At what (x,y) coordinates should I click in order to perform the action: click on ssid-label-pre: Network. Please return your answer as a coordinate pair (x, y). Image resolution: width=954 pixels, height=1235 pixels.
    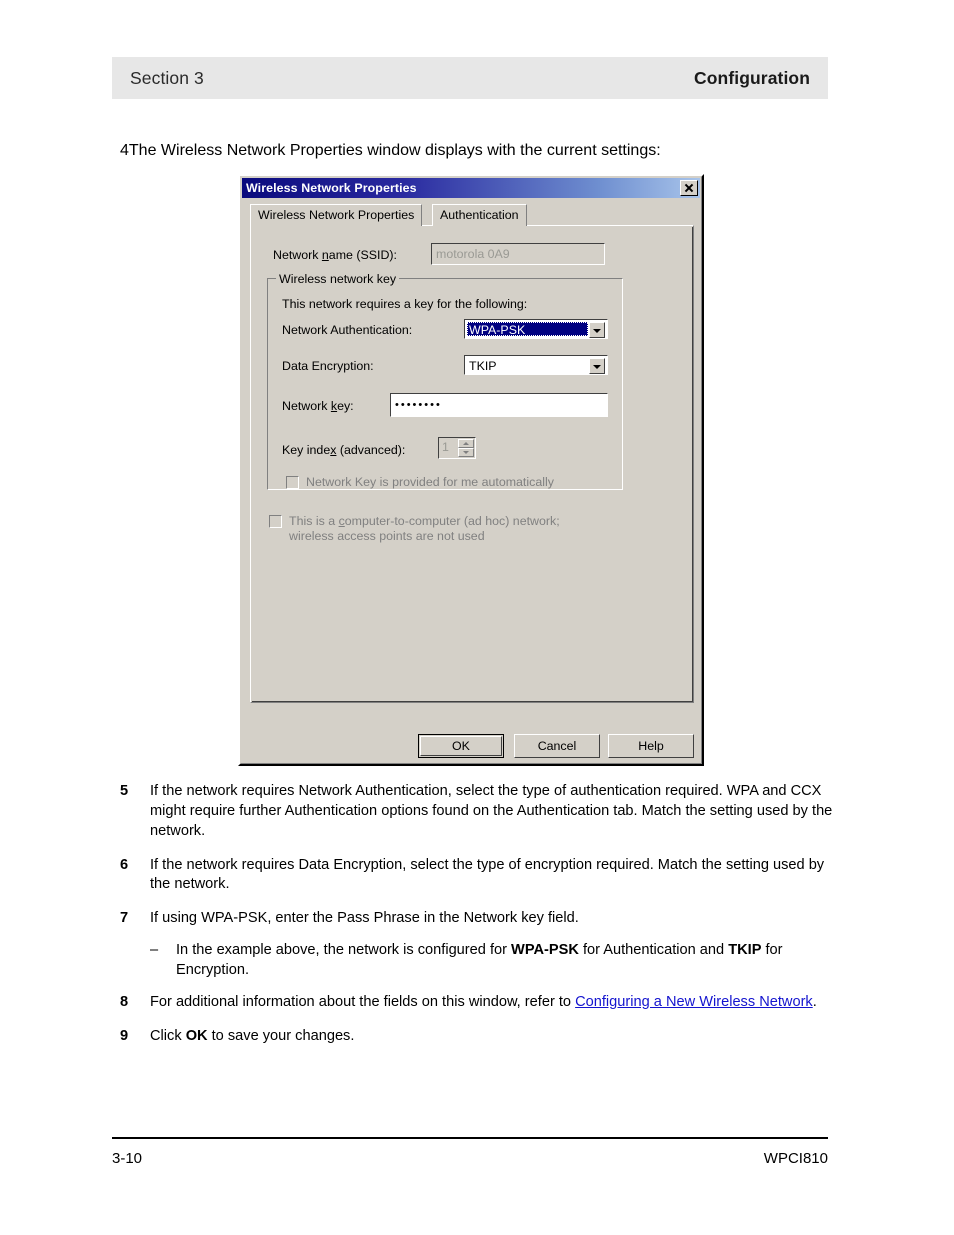
    Looking at the image, I should click on (297, 255).